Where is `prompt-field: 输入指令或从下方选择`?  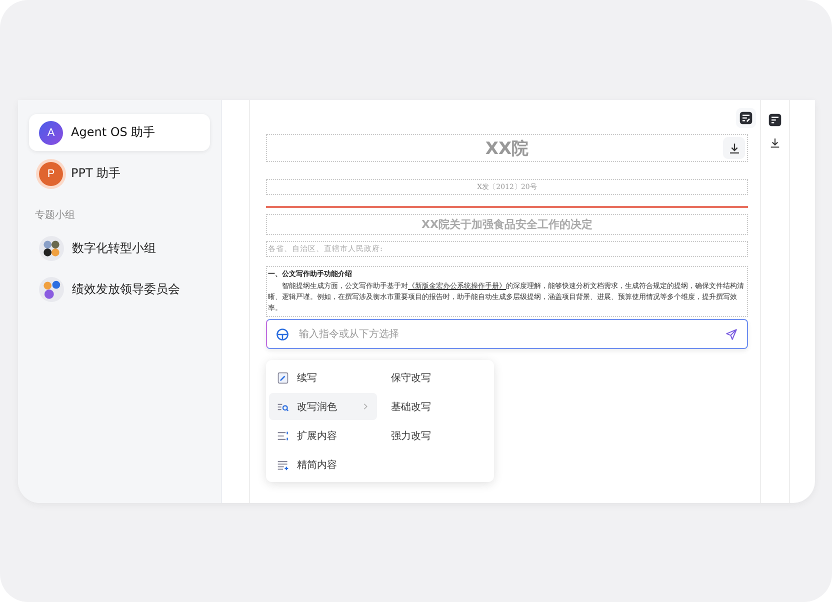
prompt-field: 输入指令或从下方选择 is located at coordinates (507, 334).